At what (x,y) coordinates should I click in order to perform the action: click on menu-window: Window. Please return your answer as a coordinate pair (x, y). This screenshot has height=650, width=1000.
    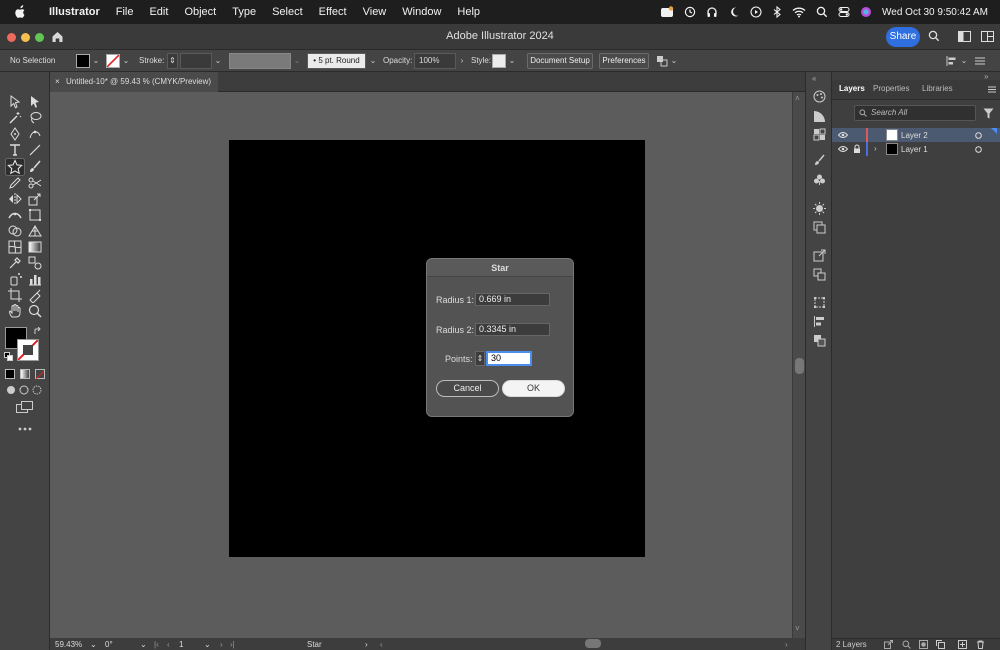
    Looking at the image, I should click on (421, 12).